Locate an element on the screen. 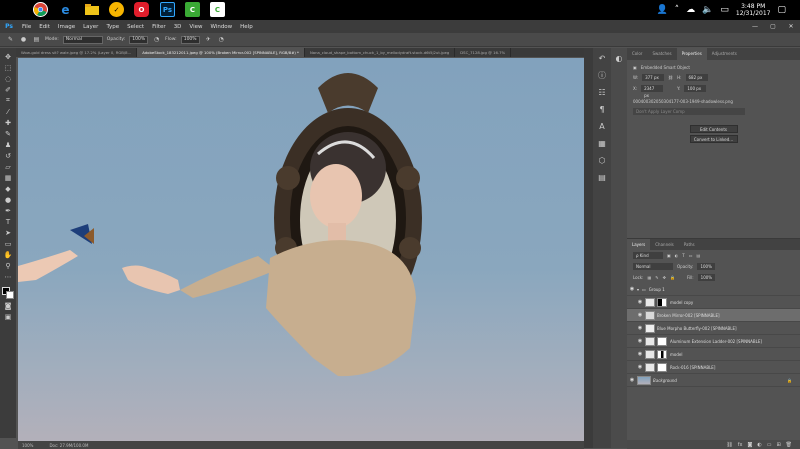 Image resolution: width=800 pixels, height=449 pixels. airbrush-icon: ✈ is located at coordinates (208, 39).